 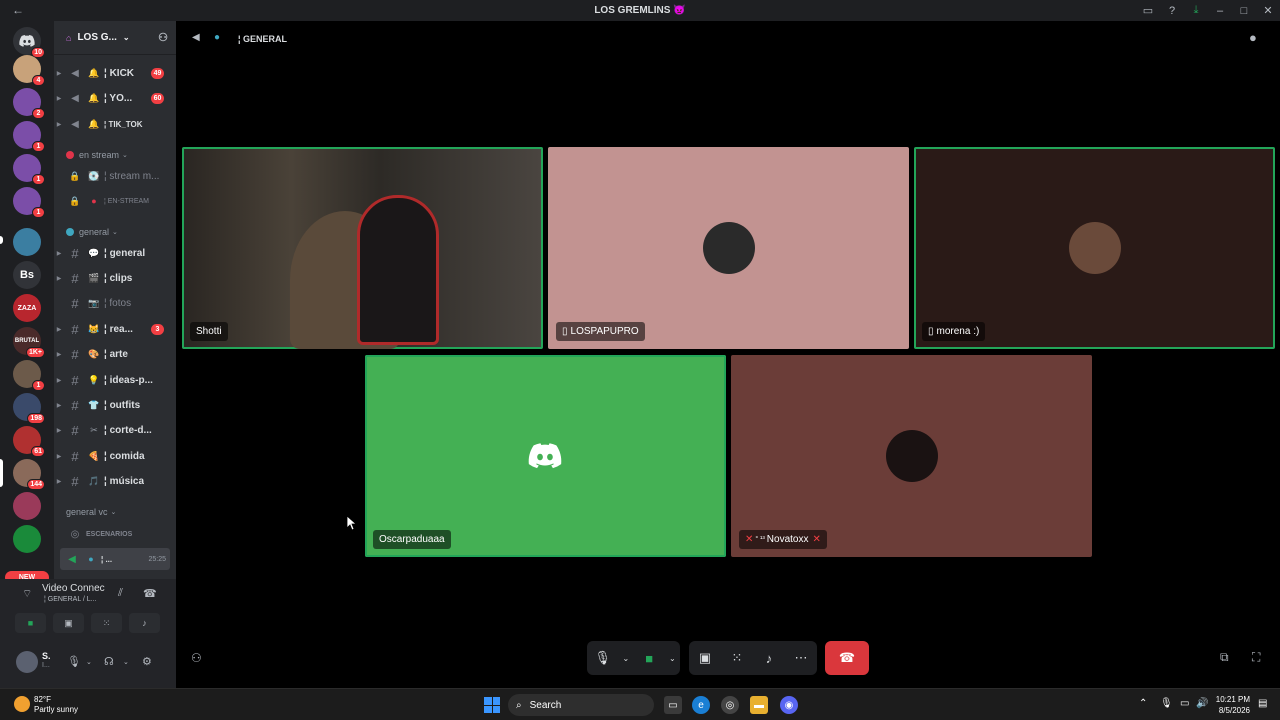 What do you see at coordinates (115, 38) in the screenshot?
I see `server-header: ⌂ LOS G... ⌄ ⚇` at bounding box center [115, 38].